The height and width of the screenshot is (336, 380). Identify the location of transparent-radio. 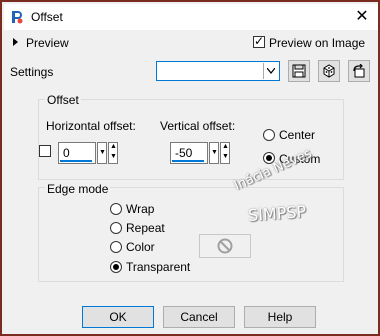
(116, 267).